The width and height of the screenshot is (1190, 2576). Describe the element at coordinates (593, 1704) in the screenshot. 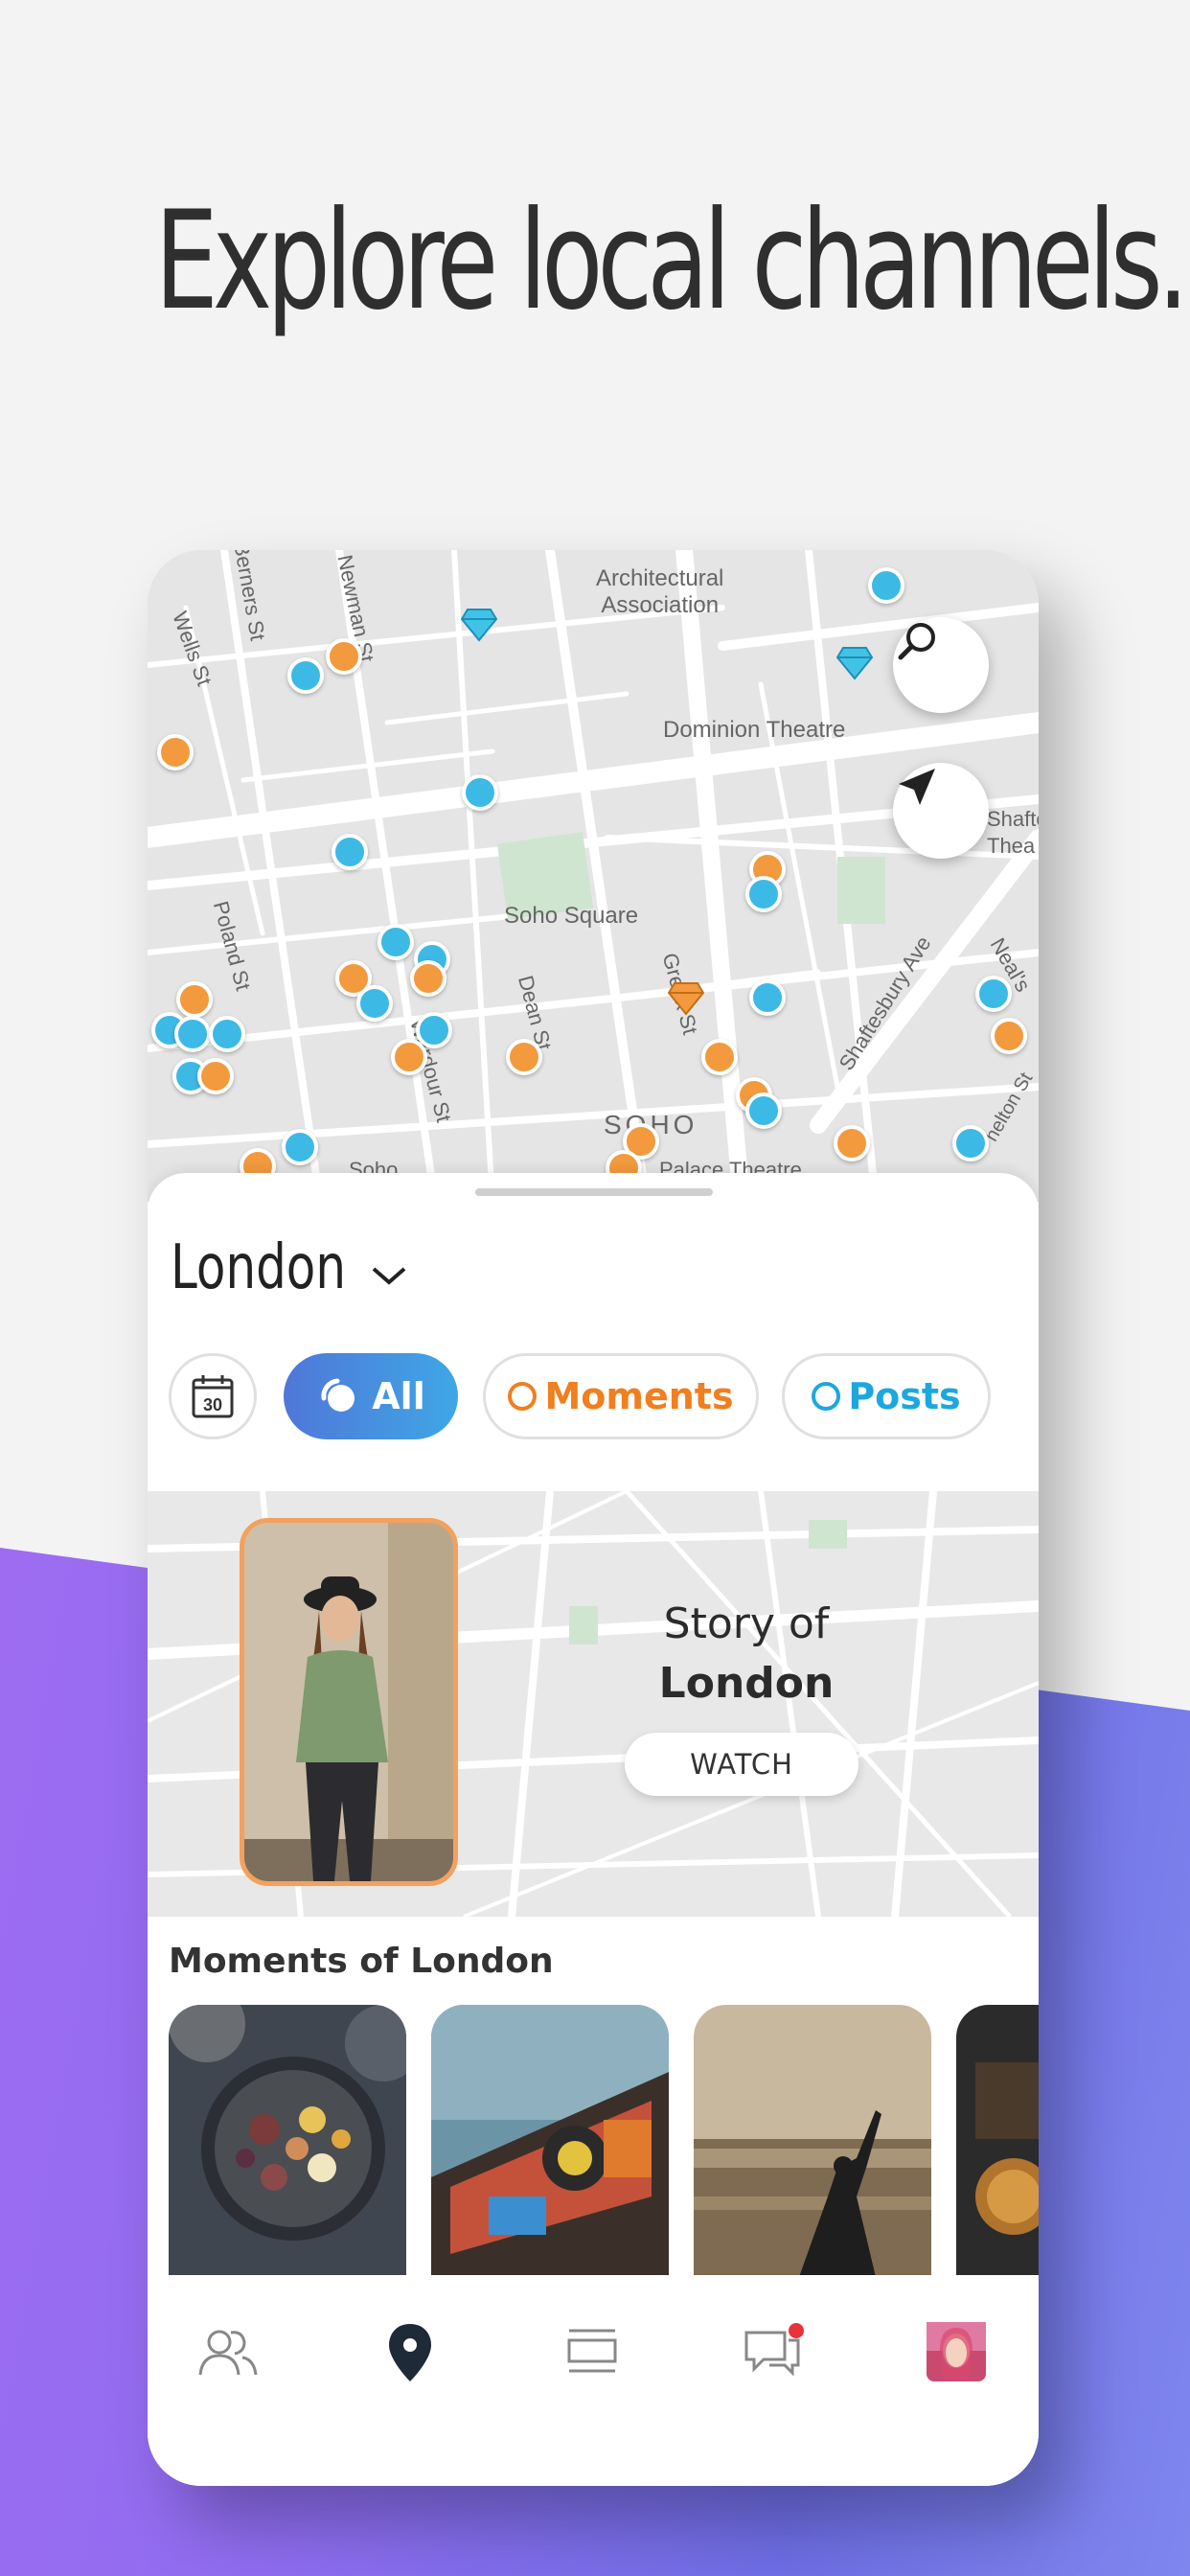

I see `story-card: Story of London WATCH` at that location.